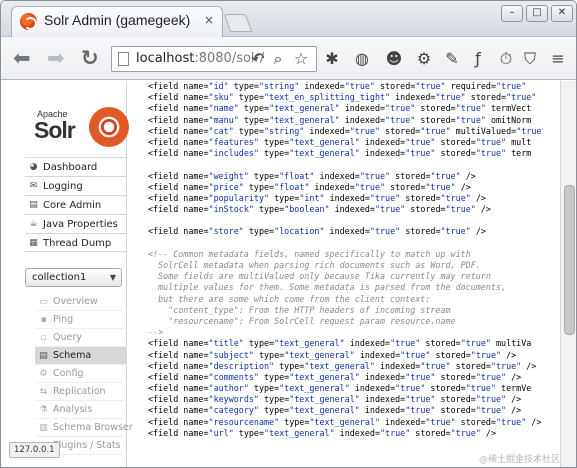 Image resolution: width=577 pixels, height=468 pixels. Describe the element at coordinates (209, 20) in the screenshot. I see `tab-close-icon: ×` at that location.